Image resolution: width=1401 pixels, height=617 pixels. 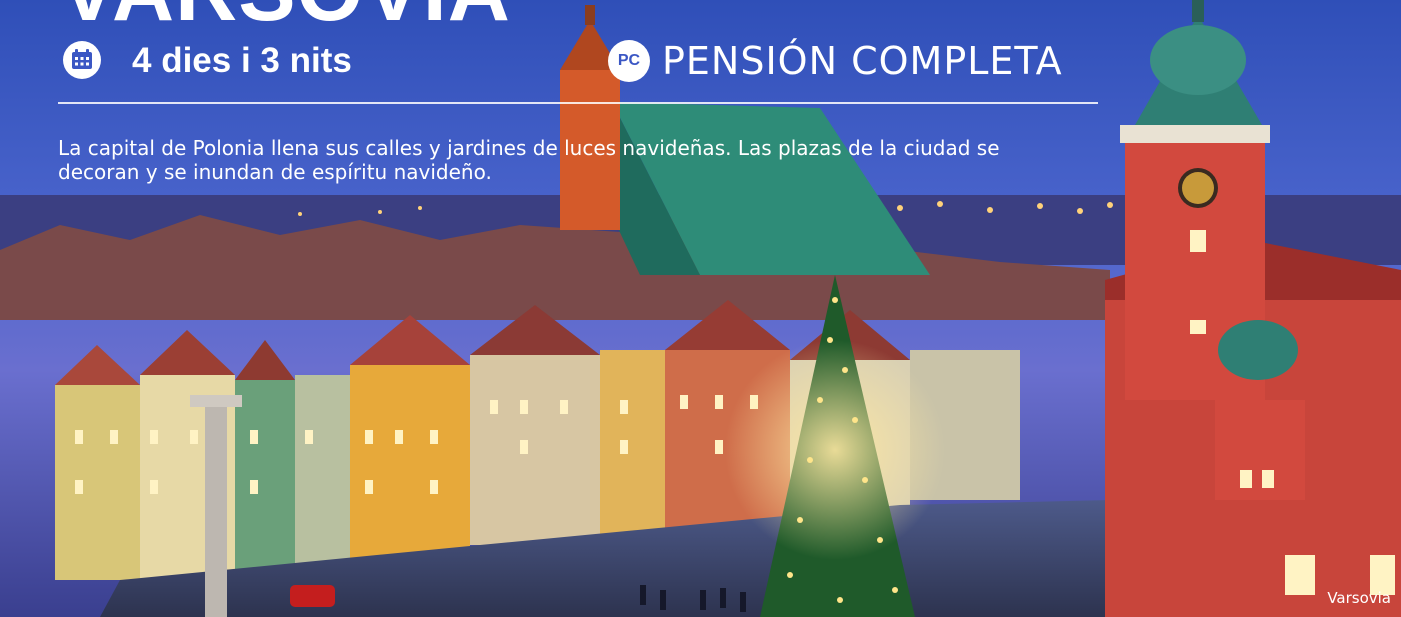 I want to click on calendar-icon, so click(x=82, y=60).